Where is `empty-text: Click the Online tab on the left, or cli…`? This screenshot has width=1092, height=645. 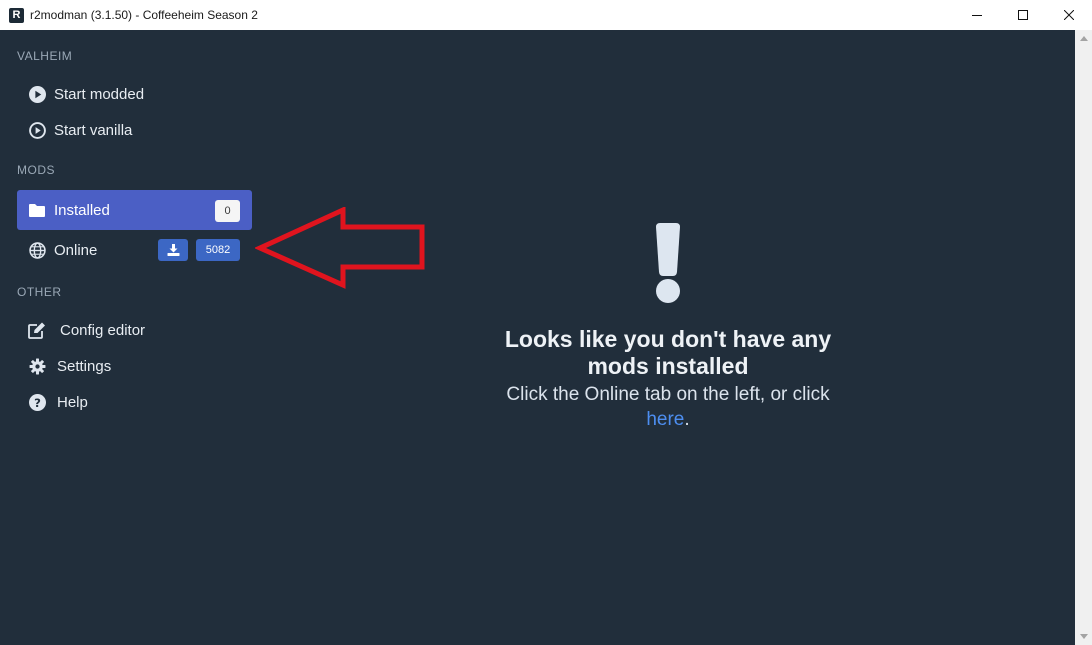
empty-text: Click the Online tab on the left, or cli… is located at coordinates (668, 394).